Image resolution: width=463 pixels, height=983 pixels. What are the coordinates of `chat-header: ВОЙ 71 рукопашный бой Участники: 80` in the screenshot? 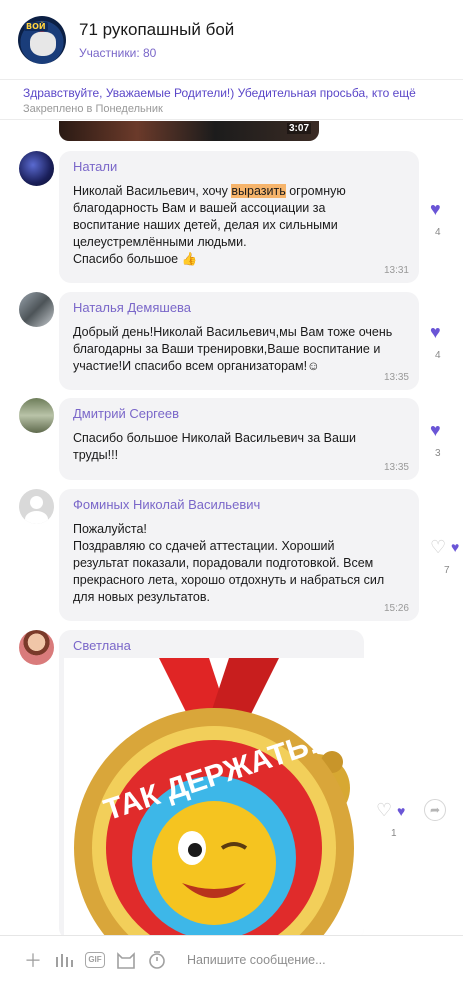 It's located at (231, 40).